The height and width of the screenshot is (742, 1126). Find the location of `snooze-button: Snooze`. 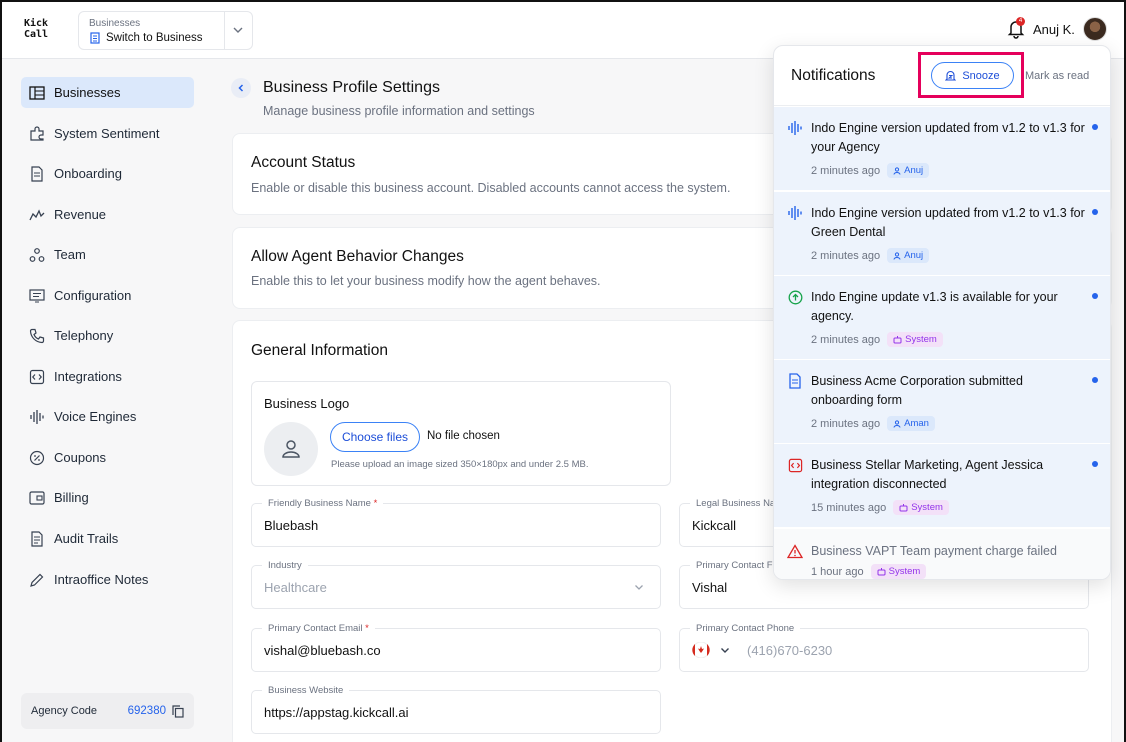

snooze-button: Snooze is located at coordinates (972, 75).